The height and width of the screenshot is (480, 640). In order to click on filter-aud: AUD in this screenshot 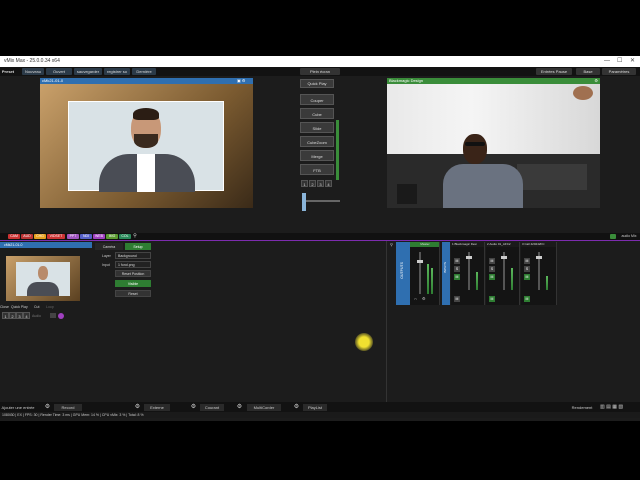, I will do `click(27, 236)`.